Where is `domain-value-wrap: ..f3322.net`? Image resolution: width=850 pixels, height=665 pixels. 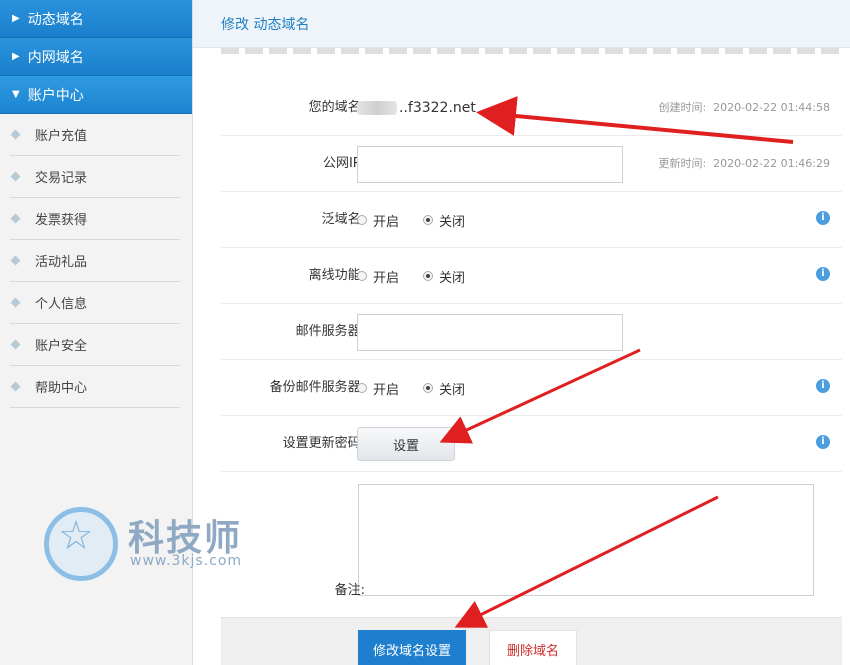
domain-value-wrap: ..f3322.net is located at coordinates (416, 108).